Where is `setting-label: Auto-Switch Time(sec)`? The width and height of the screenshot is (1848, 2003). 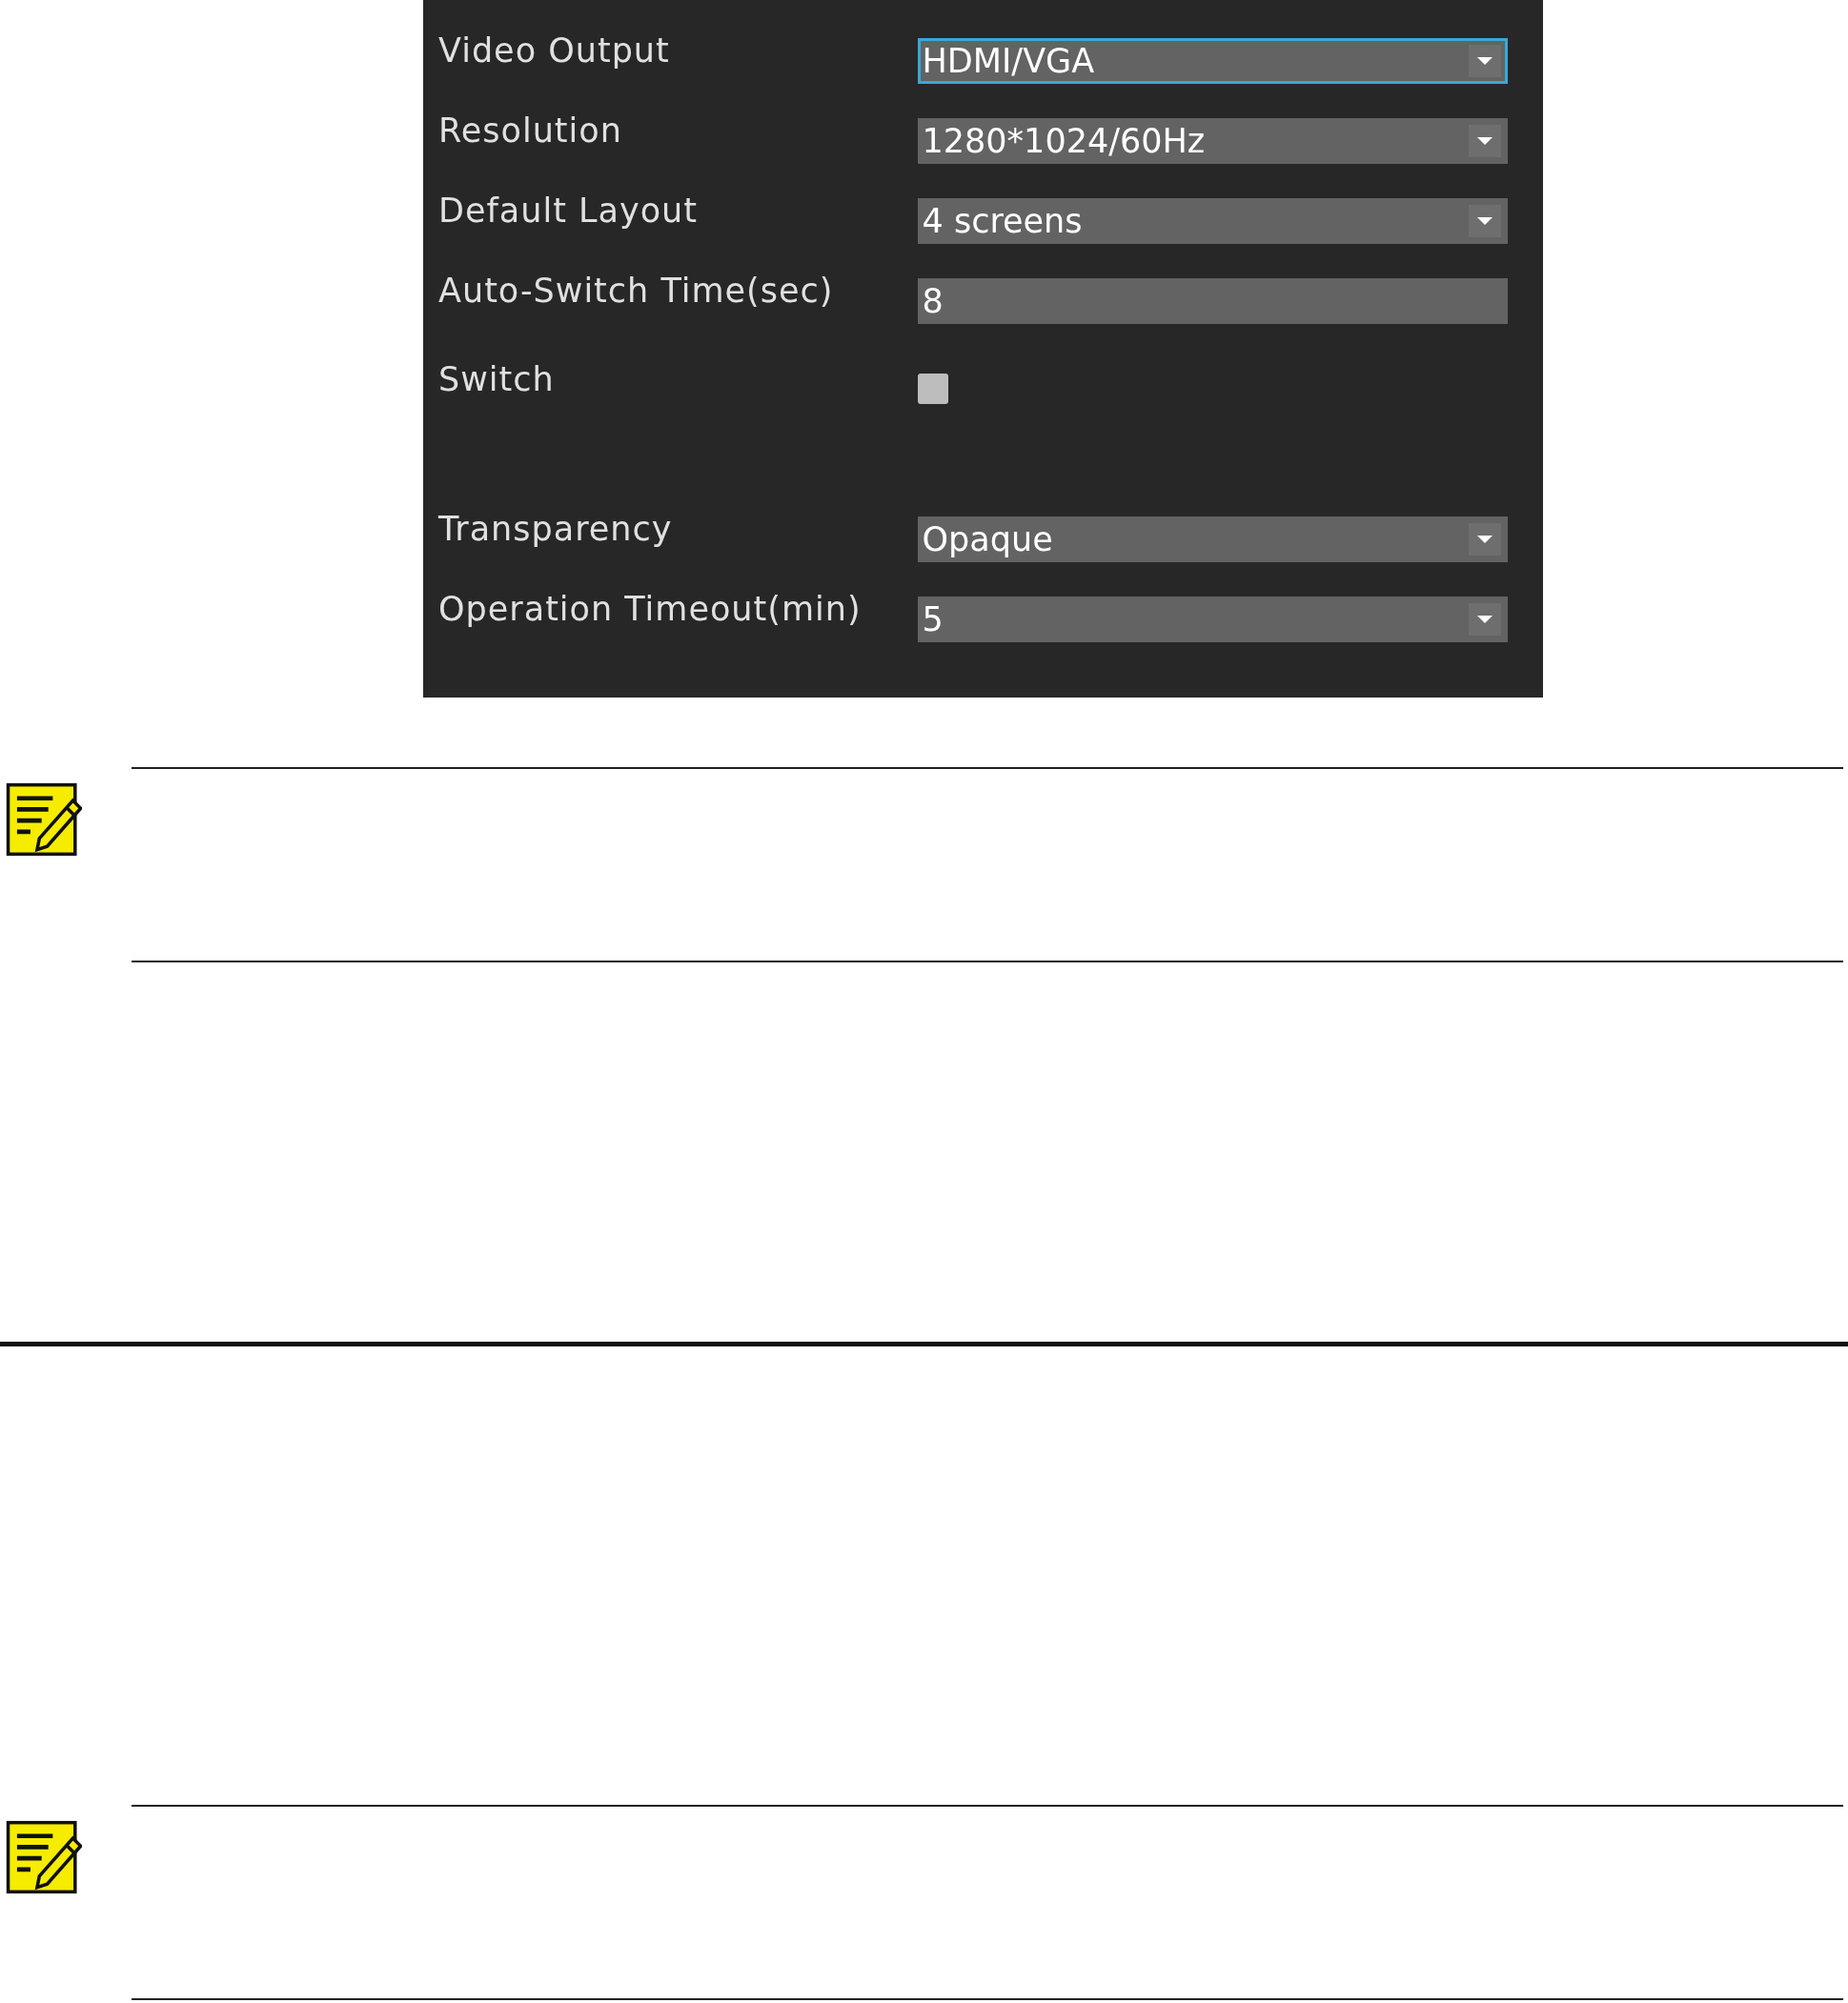 setting-label: Auto-Switch Time(sec) is located at coordinates (637, 291).